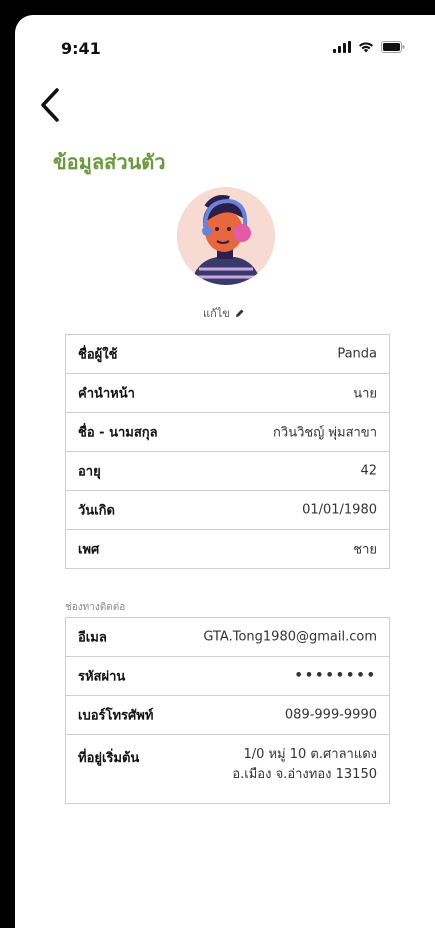 This screenshot has height=928, width=435. I want to click on fullname-value: กวินวิชญ์ พุ่มสาขา, so click(325, 433).